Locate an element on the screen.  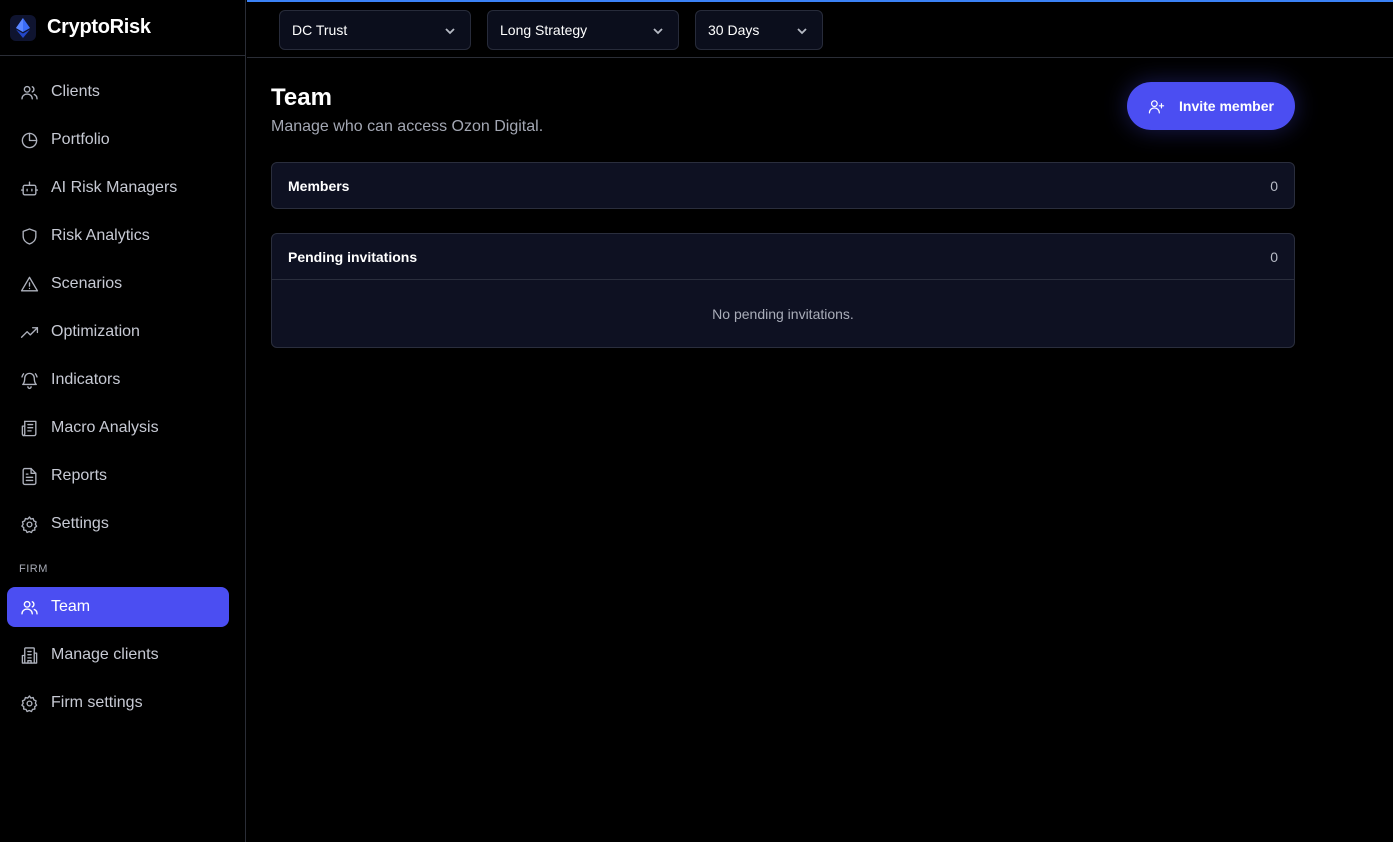
period-select-value: 30 Days is located at coordinates (734, 30).